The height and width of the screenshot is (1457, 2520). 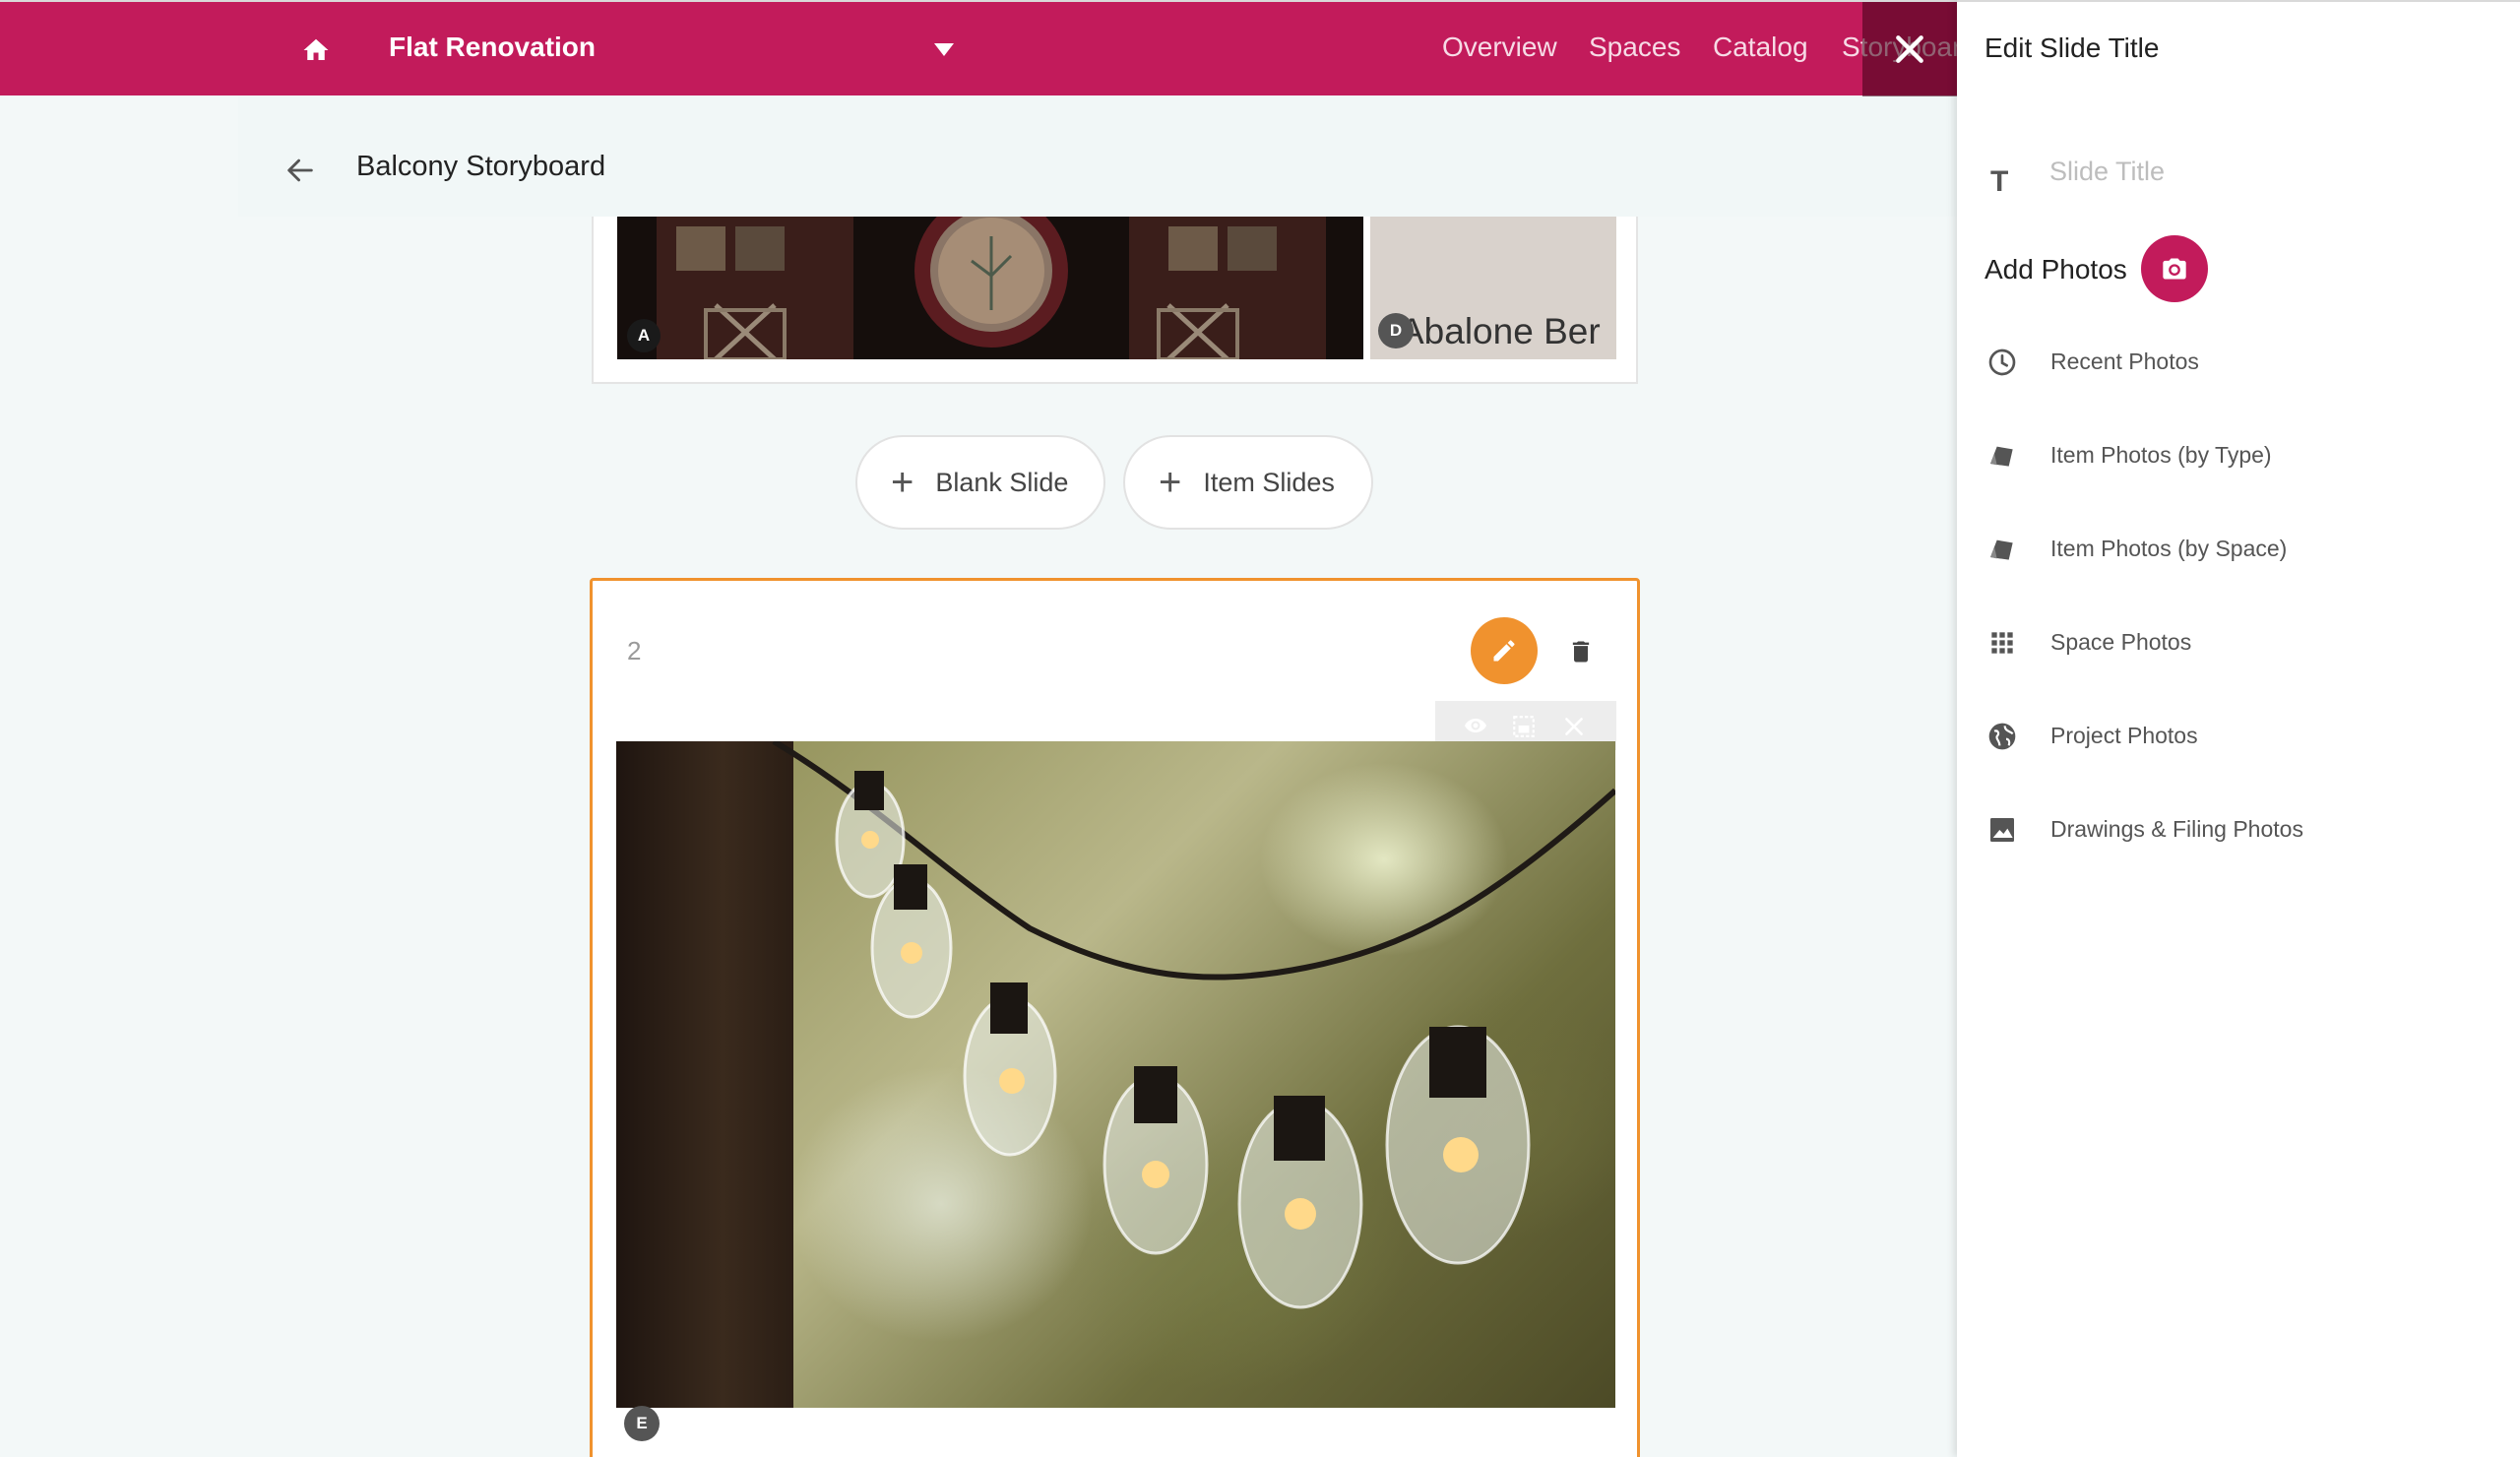 I want to click on grid-icon, so click(x=2002, y=643).